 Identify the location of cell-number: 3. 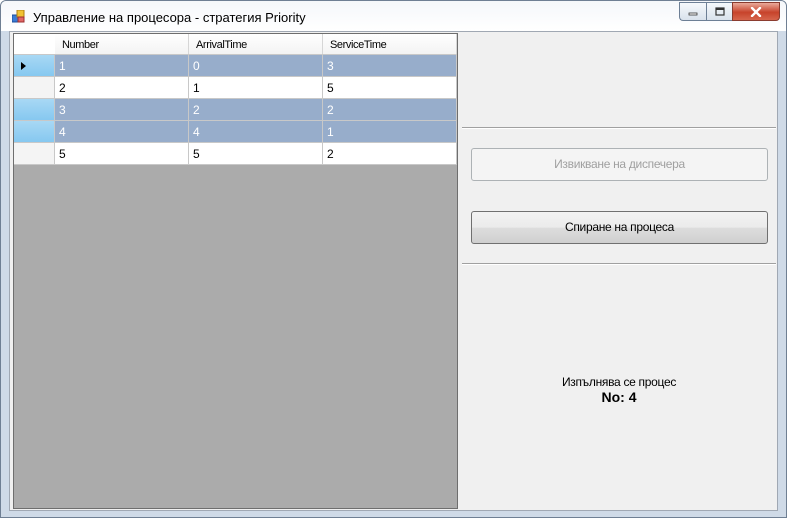
(122, 110).